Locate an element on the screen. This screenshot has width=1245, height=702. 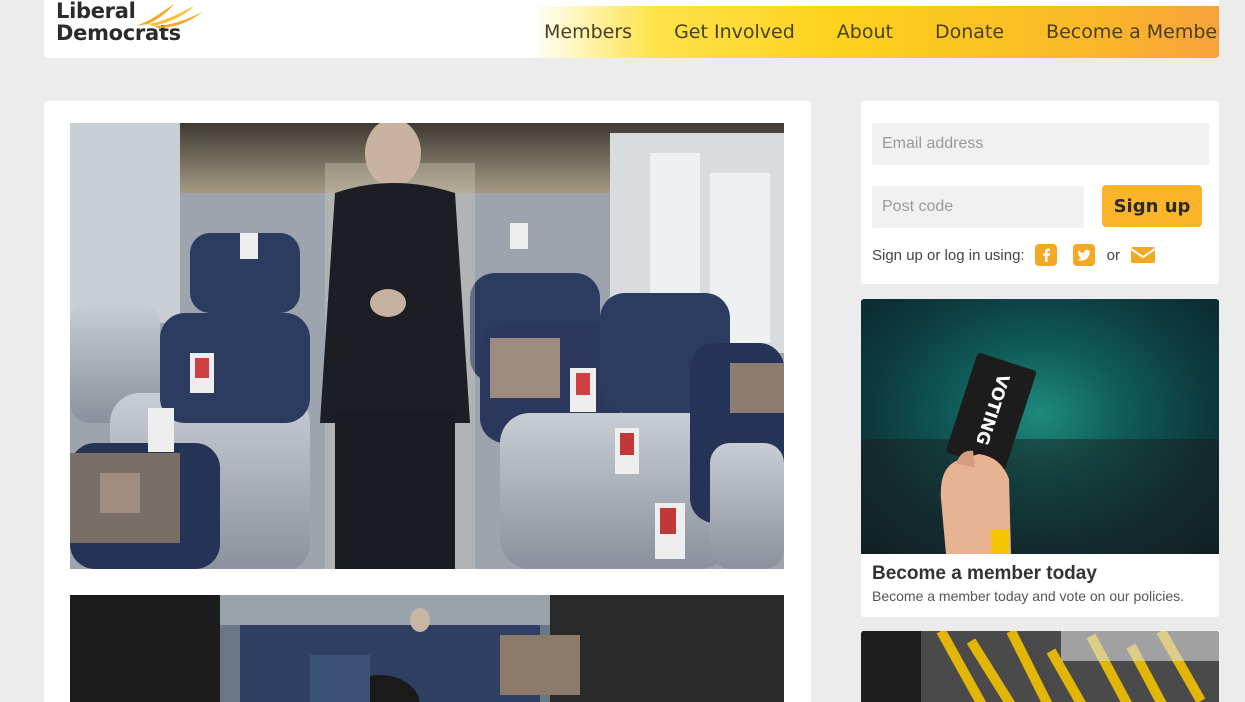
train-photo-2-image is located at coordinates (427, 648).